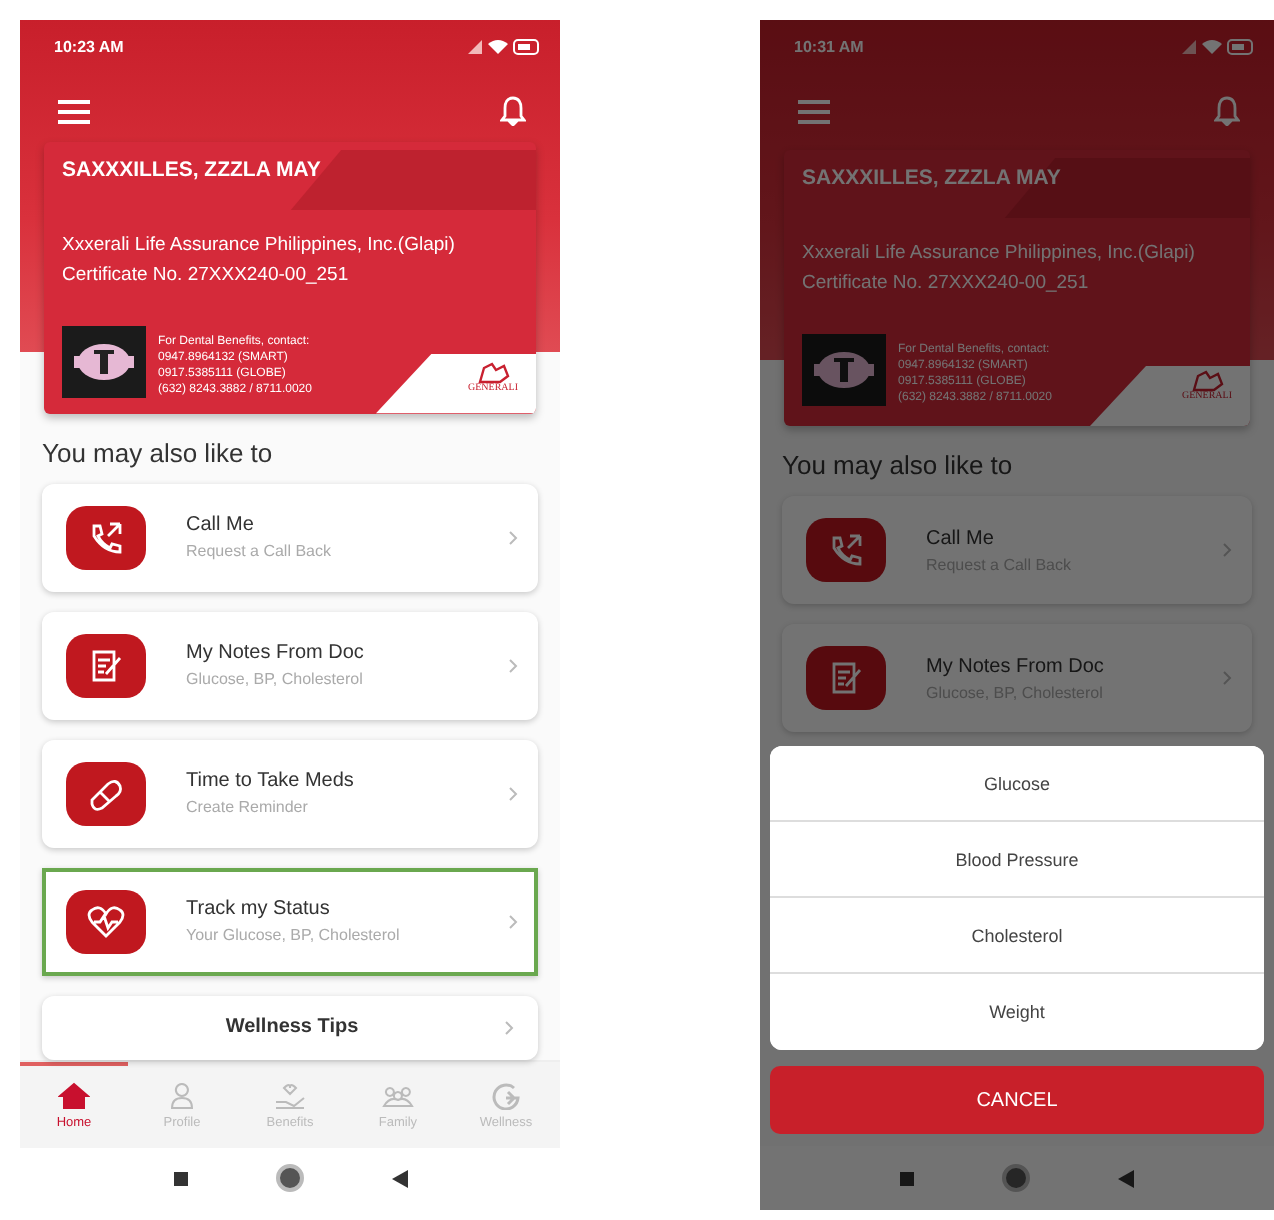 The image size is (1274, 1220). Describe the element at coordinates (180, 1178) in the screenshot. I see `recent-apps-icon` at that location.